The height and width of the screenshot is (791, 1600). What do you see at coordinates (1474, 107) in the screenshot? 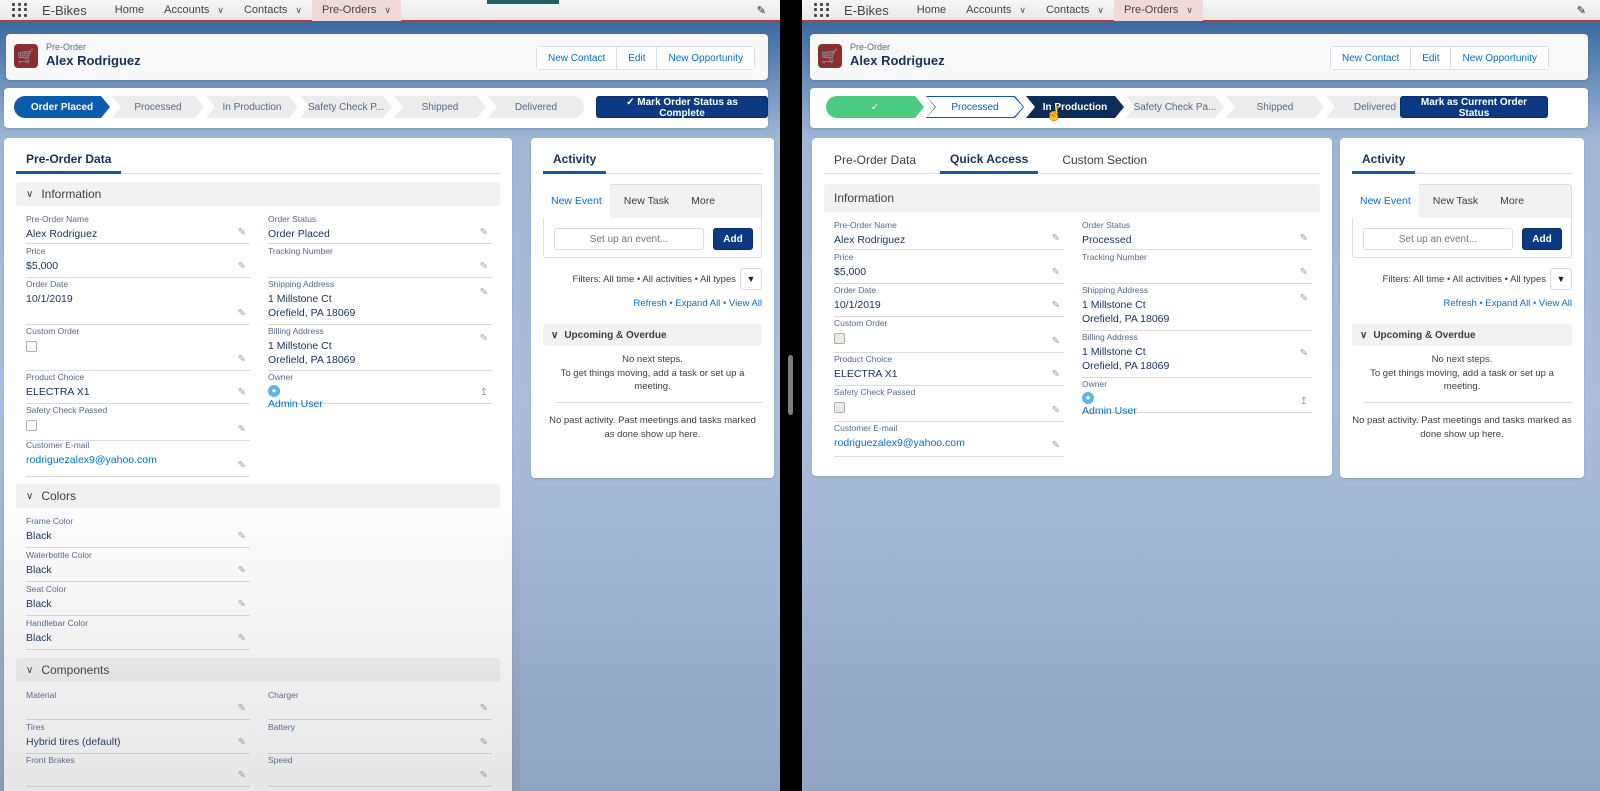
I see `mark-current-status-button: Mark as Current Order Status` at bounding box center [1474, 107].